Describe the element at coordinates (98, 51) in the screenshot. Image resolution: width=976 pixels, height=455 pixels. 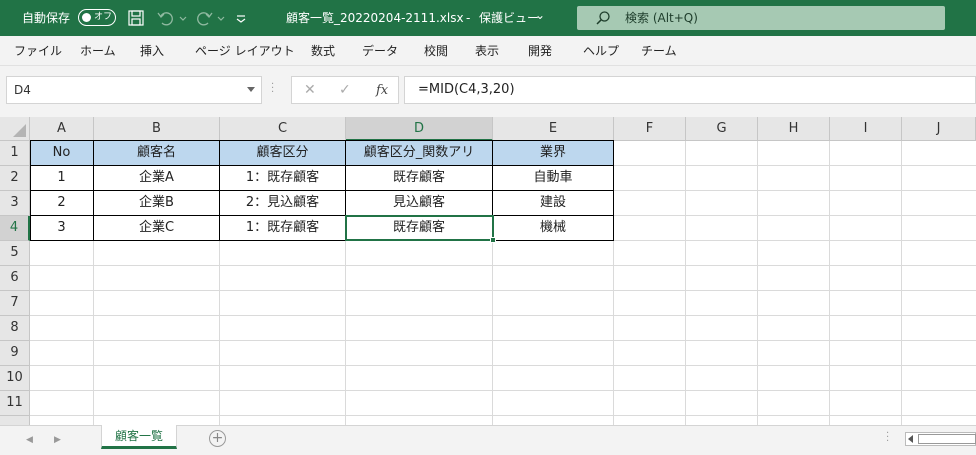
I see `tab-home: ホーム` at that location.